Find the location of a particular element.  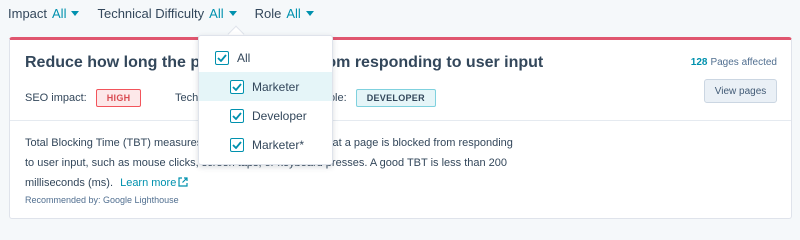

view-pages-button: View pages is located at coordinates (740, 91).